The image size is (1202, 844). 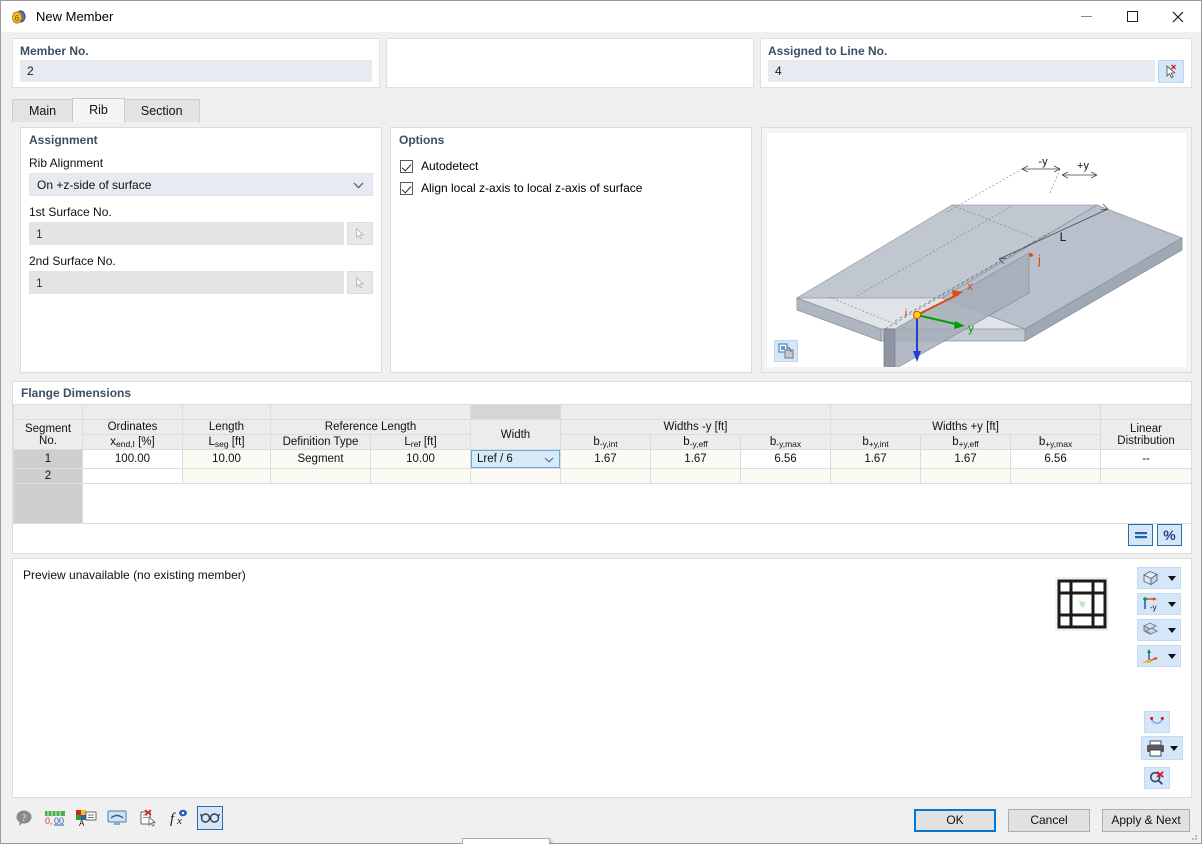 I want to click on close-icon, so click(x=1178, y=16).